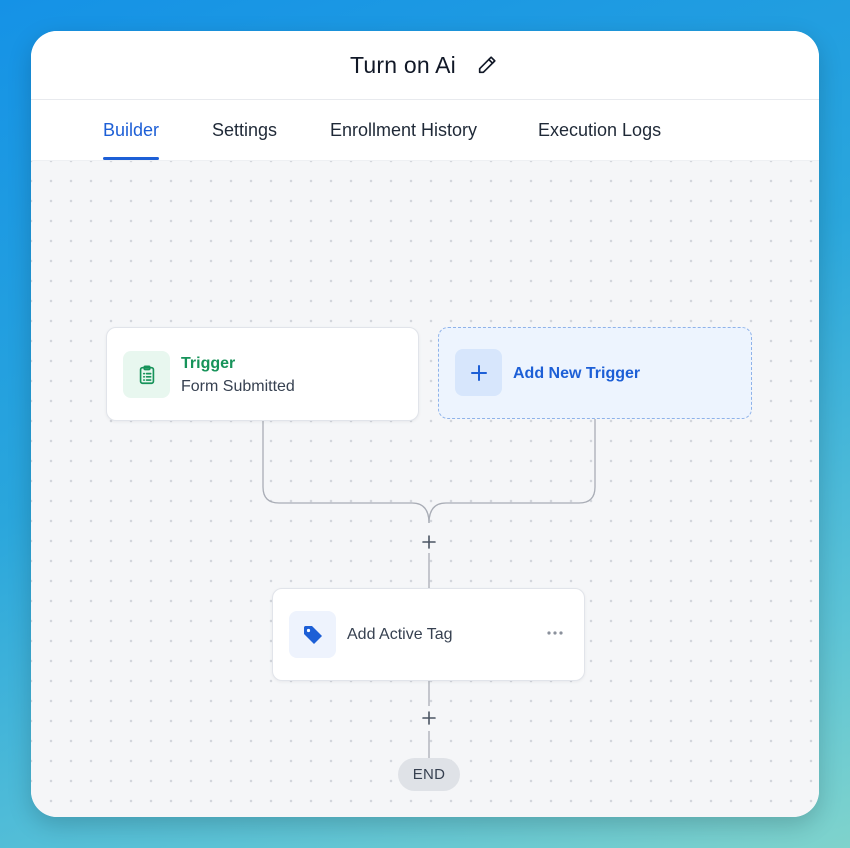  I want to click on trigger-node: Trigger Form Submitted, so click(262, 374).